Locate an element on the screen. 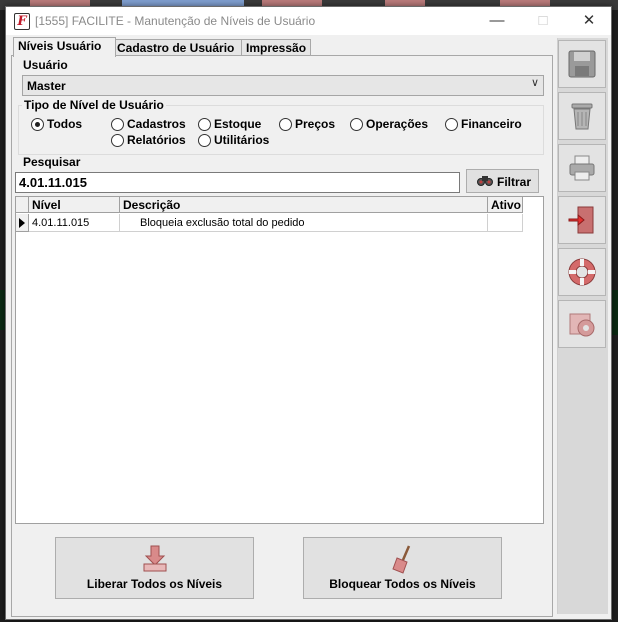 The width and height of the screenshot is (618, 622). bloquear-todos-label: Bloquear Todos os Níveis is located at coordinates (402, 584).